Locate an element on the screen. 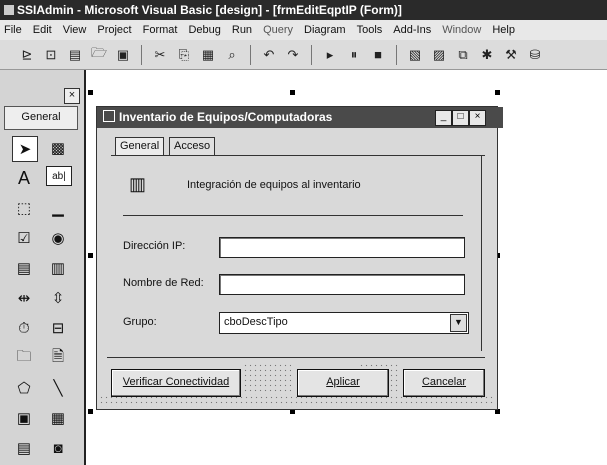 This screenshot has width=607, height=465. ip-address-label: Dirección IP: is located at coordinates (154, 246).